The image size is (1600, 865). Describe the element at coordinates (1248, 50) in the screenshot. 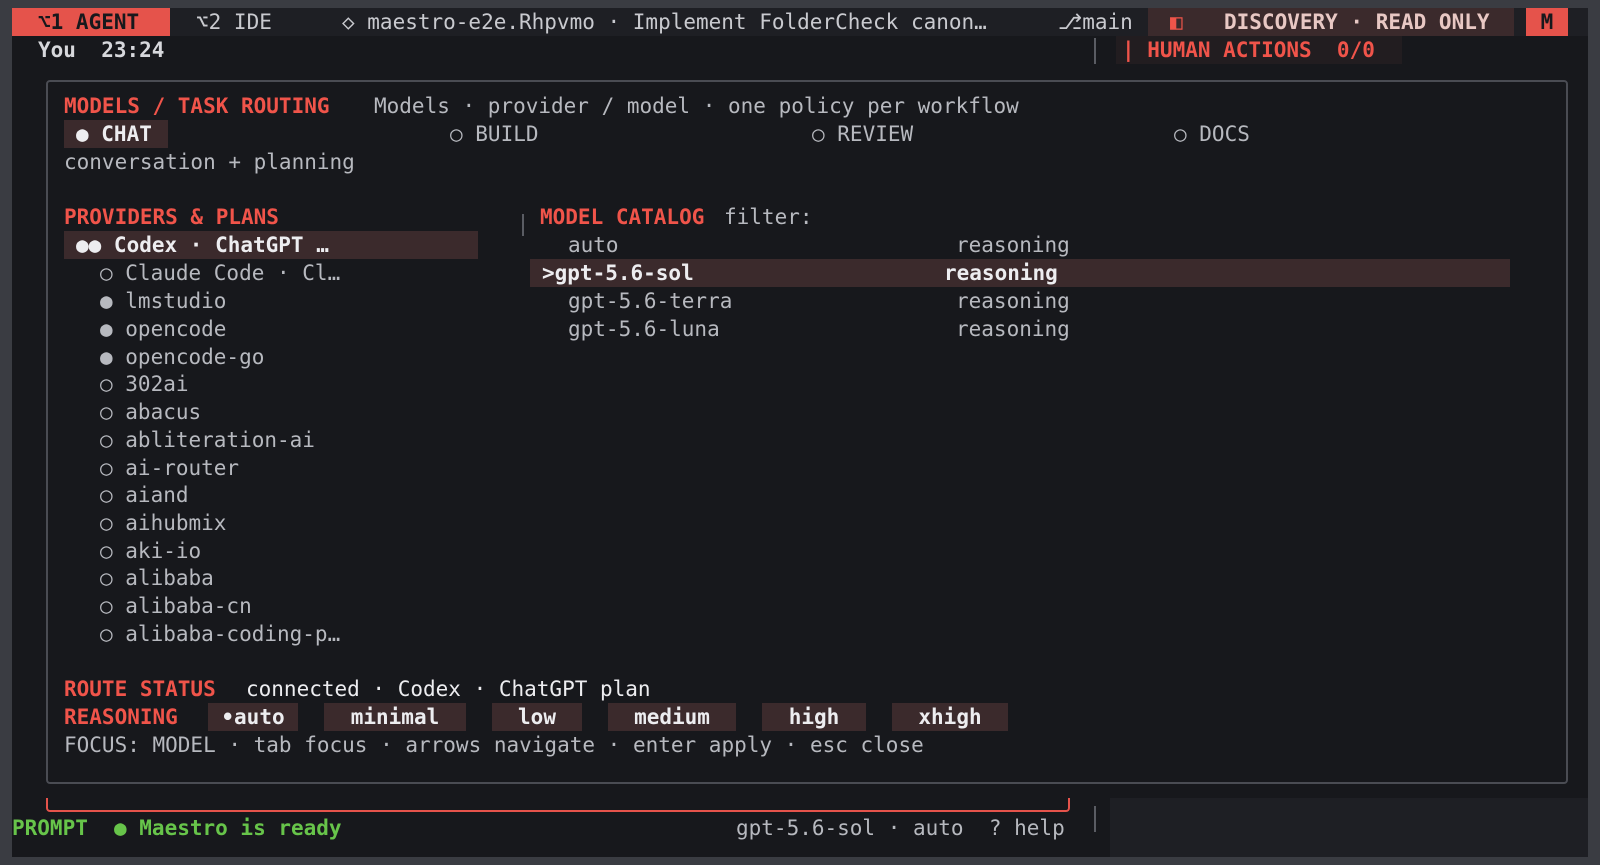

I see `human-actions-counter: | HUMAN ACTIONS 0/0` at that location.